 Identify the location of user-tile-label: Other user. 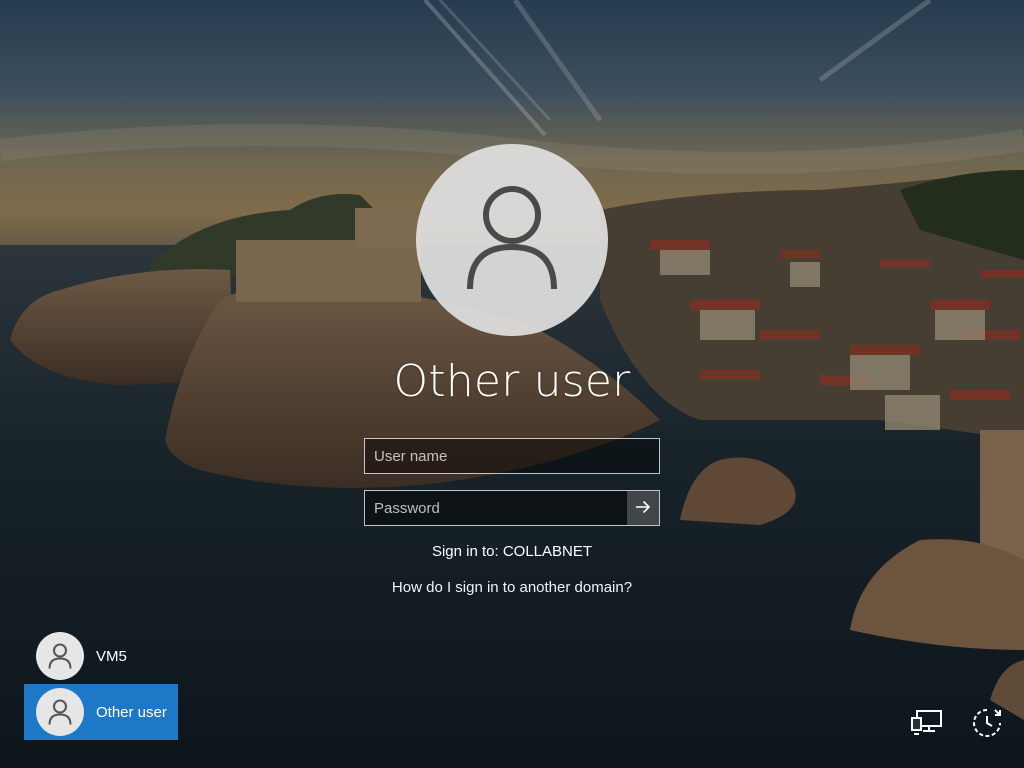
(131, 712).